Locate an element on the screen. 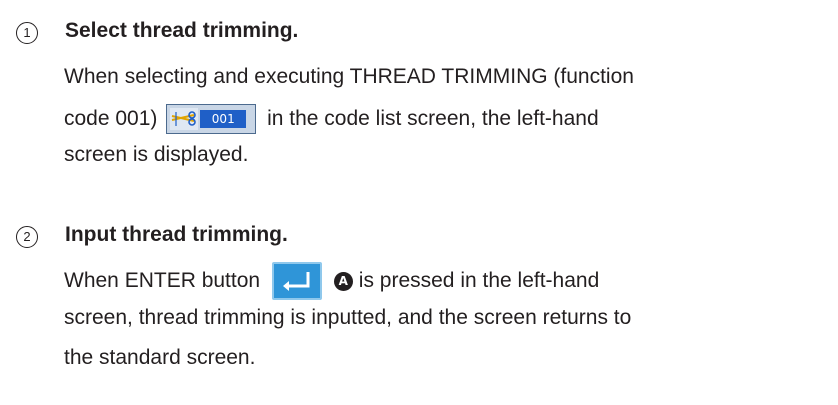 The image size is (838, 405). function-code-label: 001 is located at coordinates (223, 119).